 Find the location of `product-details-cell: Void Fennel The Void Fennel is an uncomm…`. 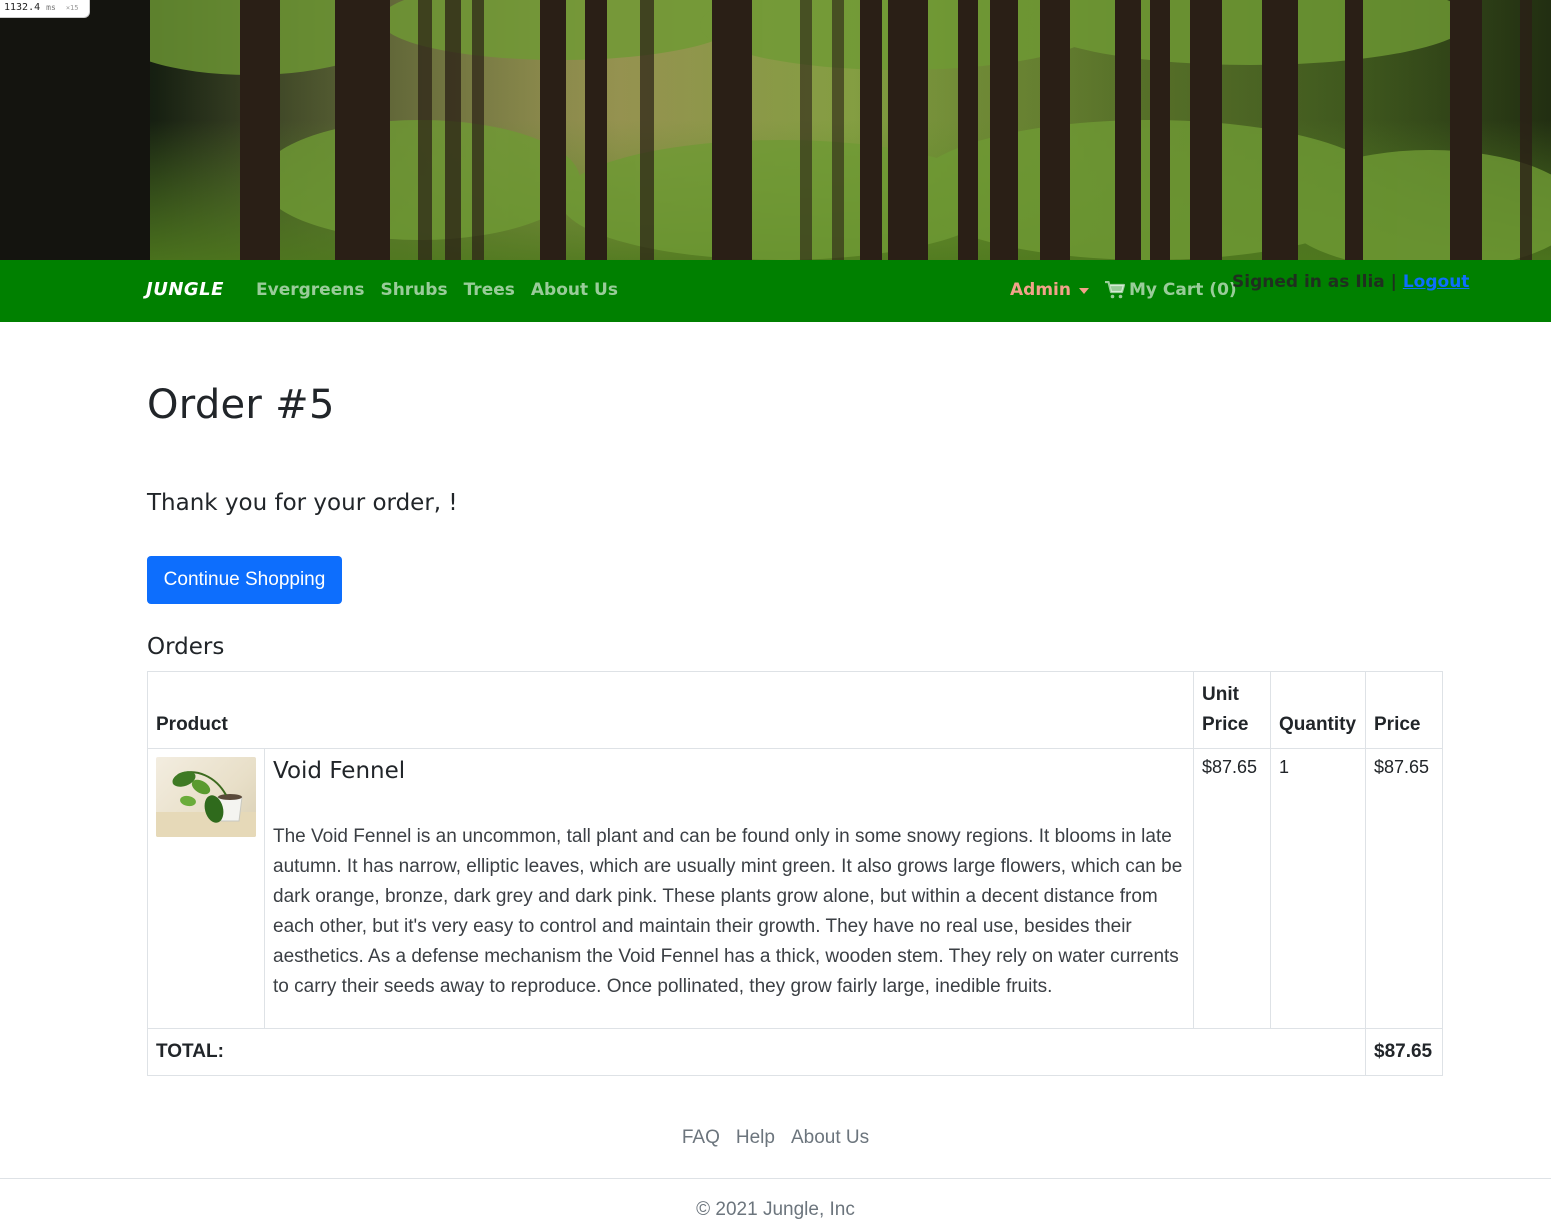

product-details-cell: Void Fennel The Void Fennel is an uncomm… is located at coordinates (729, 888).